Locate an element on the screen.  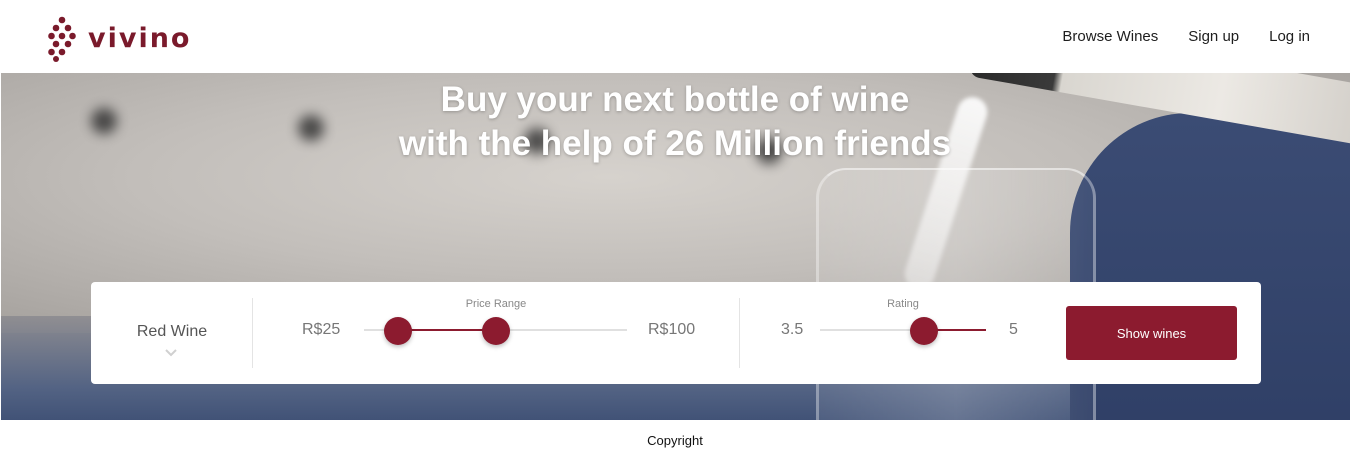
price-min-value: R$25 is located at coordinates (321, 329).